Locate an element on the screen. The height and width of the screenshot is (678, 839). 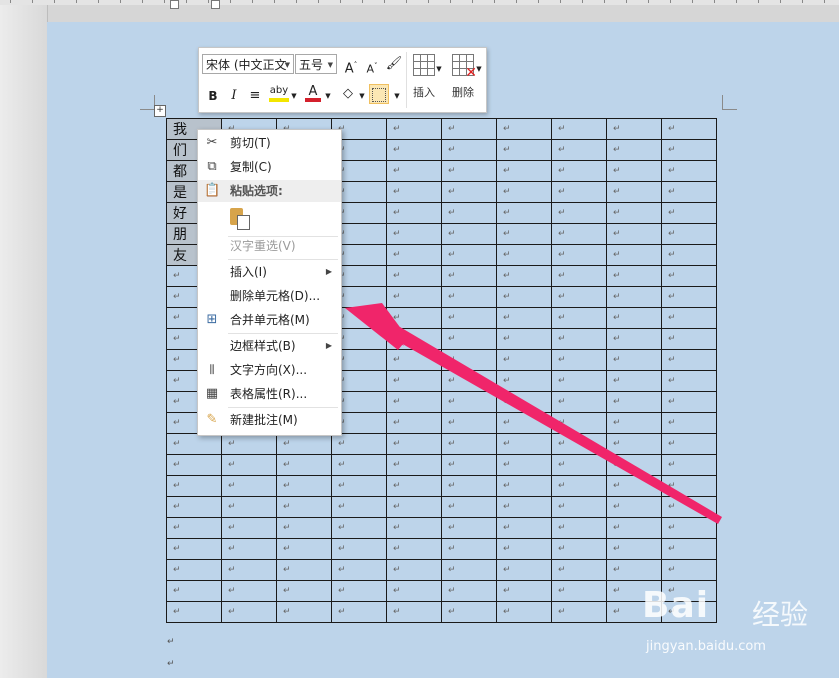
annotation-arrow is located at coordinates (533, 413).